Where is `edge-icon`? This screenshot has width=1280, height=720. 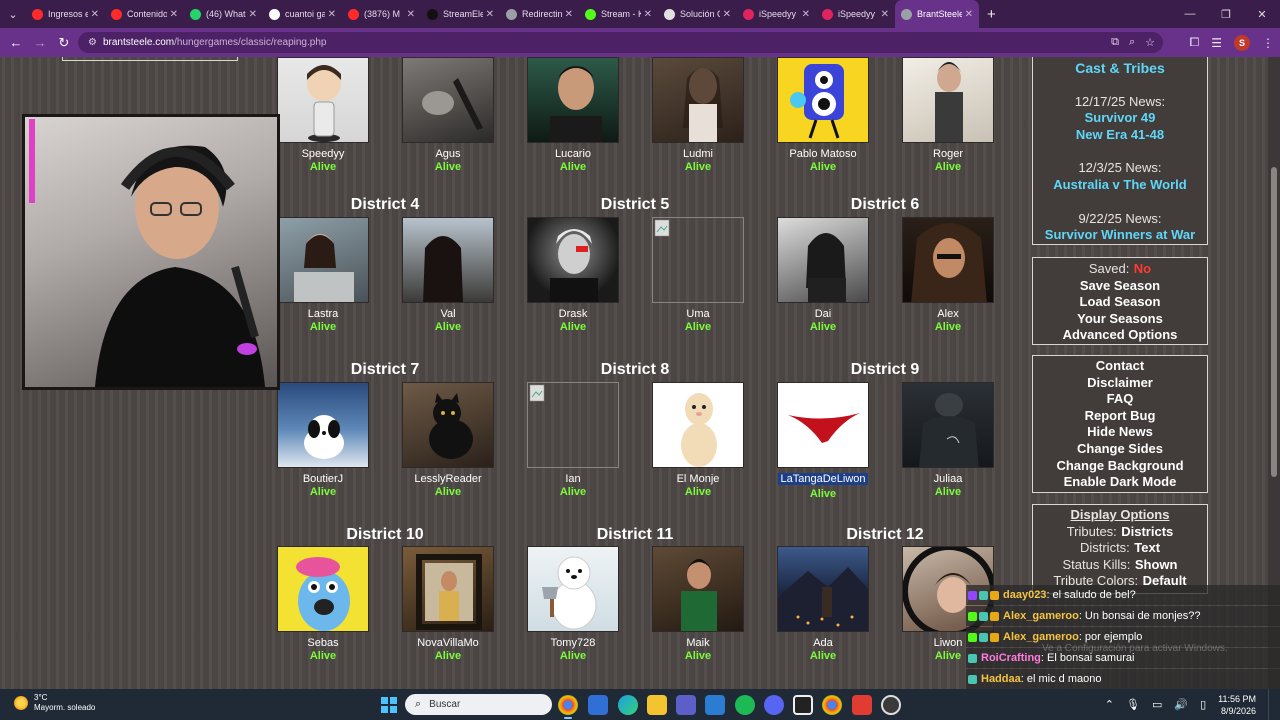 edge-icon is located at coordinates (628, 705).